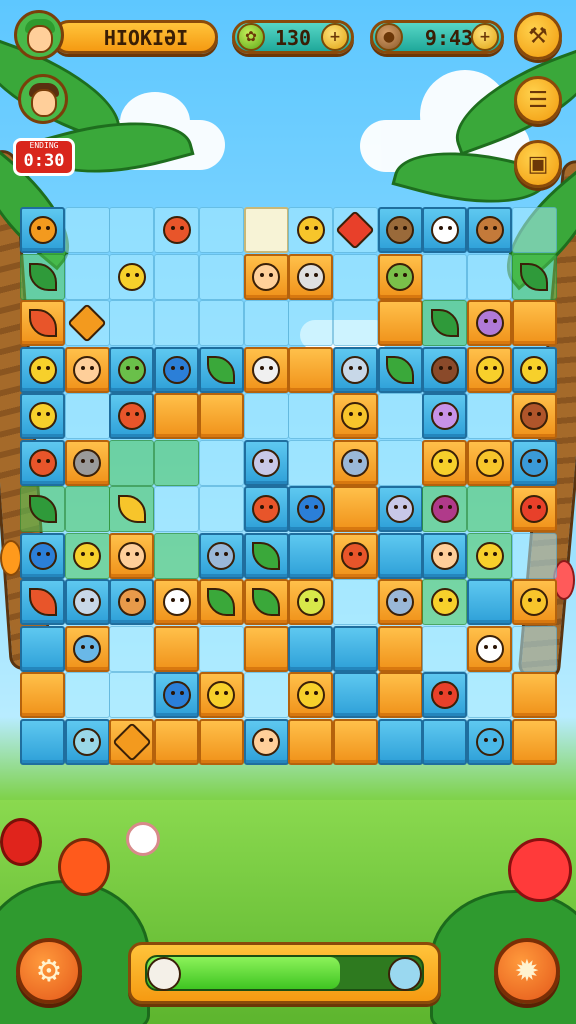  What do you see at coordinates (538, 100) in the screenshot?
I see `list-icon: ☰` at bounding box center [538, 100].